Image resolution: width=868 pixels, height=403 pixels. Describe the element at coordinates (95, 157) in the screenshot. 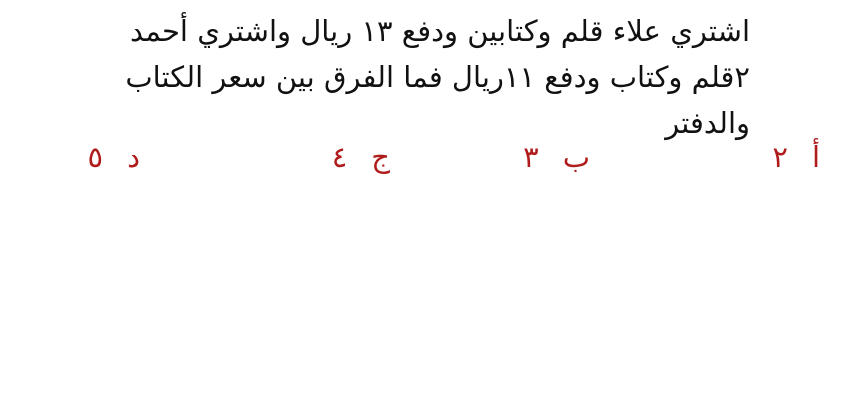

I see `option-value: ٥` at that location.